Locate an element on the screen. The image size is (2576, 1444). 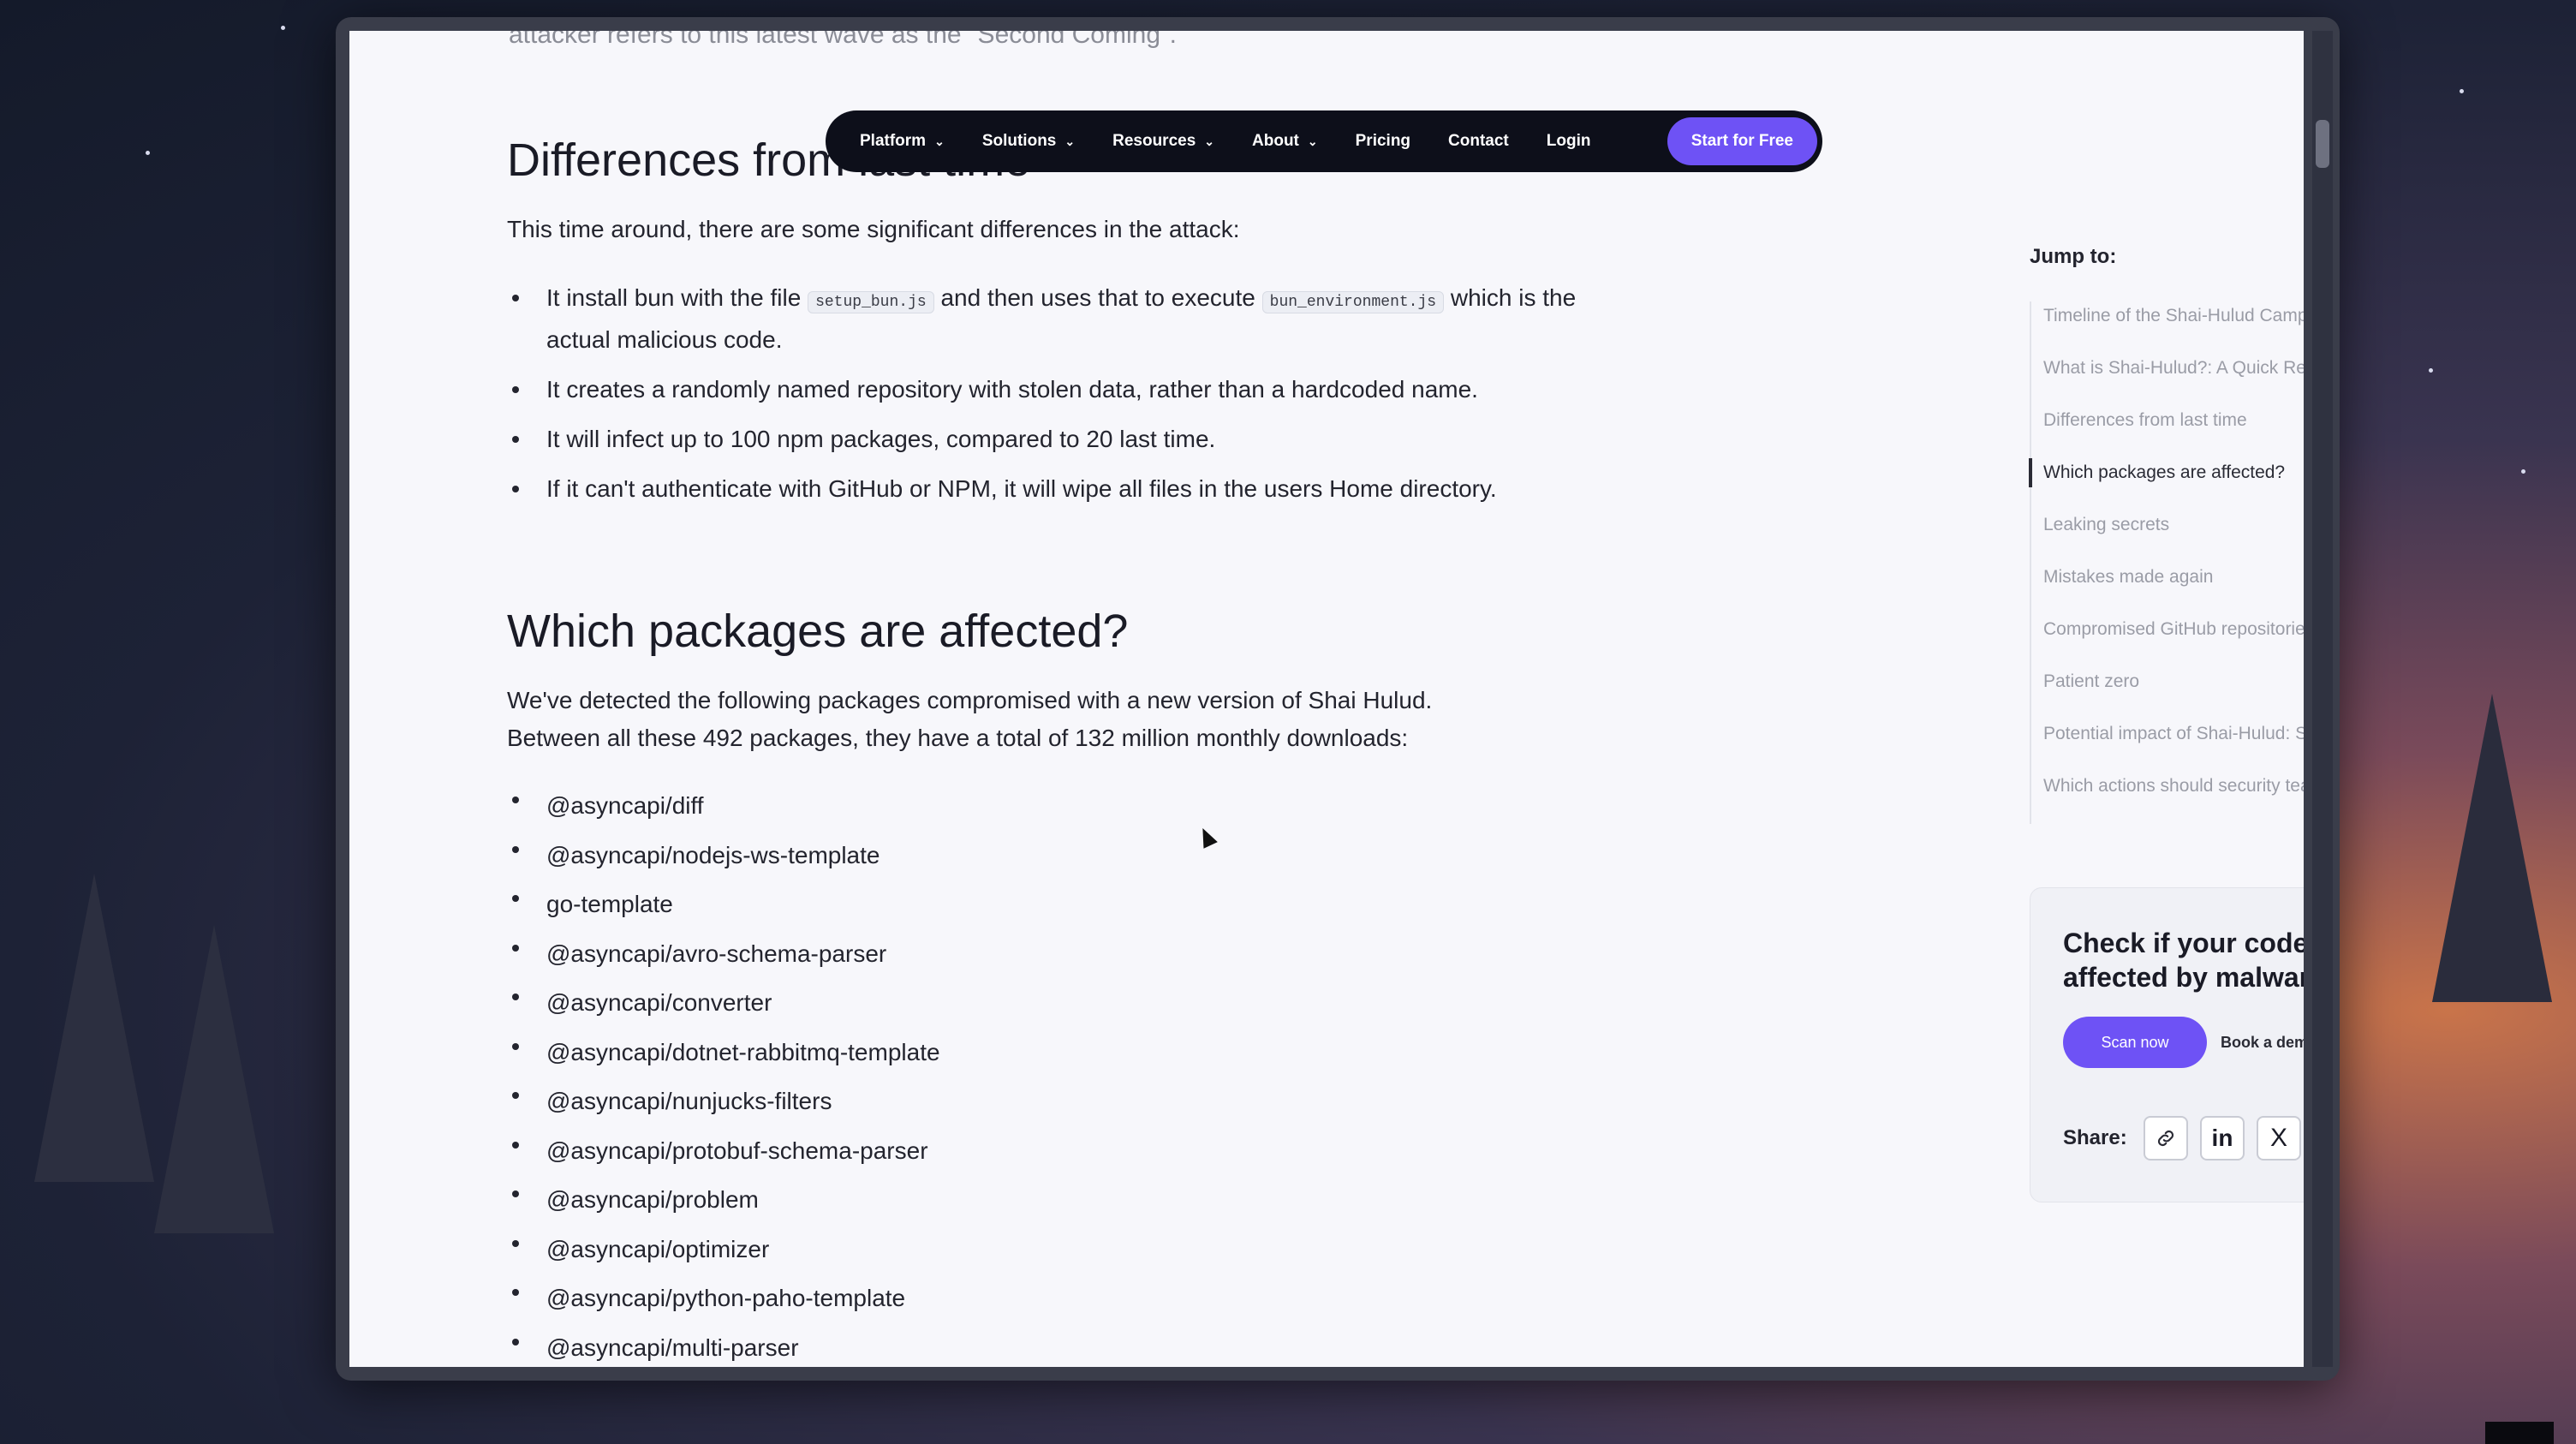
share-linkedin-button: in is located at coordinates (2223, 1139).